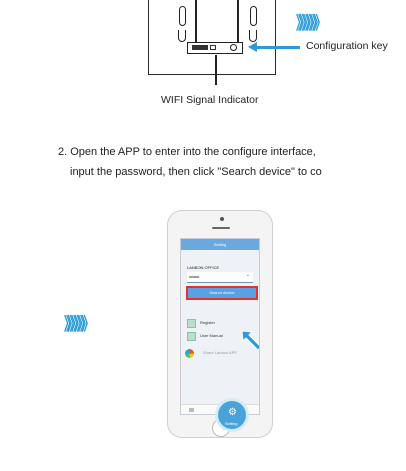  What do you see at coordinates (194, 276) in the screenshot?
I see `password-mask: •••••••••••` at bounding box center [194, 276].